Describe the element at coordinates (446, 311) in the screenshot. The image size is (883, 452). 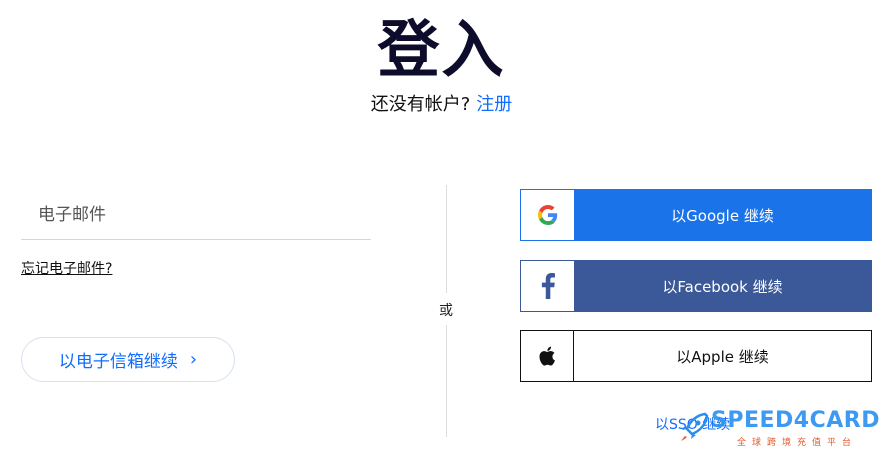
I see `or-label: 或` at that location.